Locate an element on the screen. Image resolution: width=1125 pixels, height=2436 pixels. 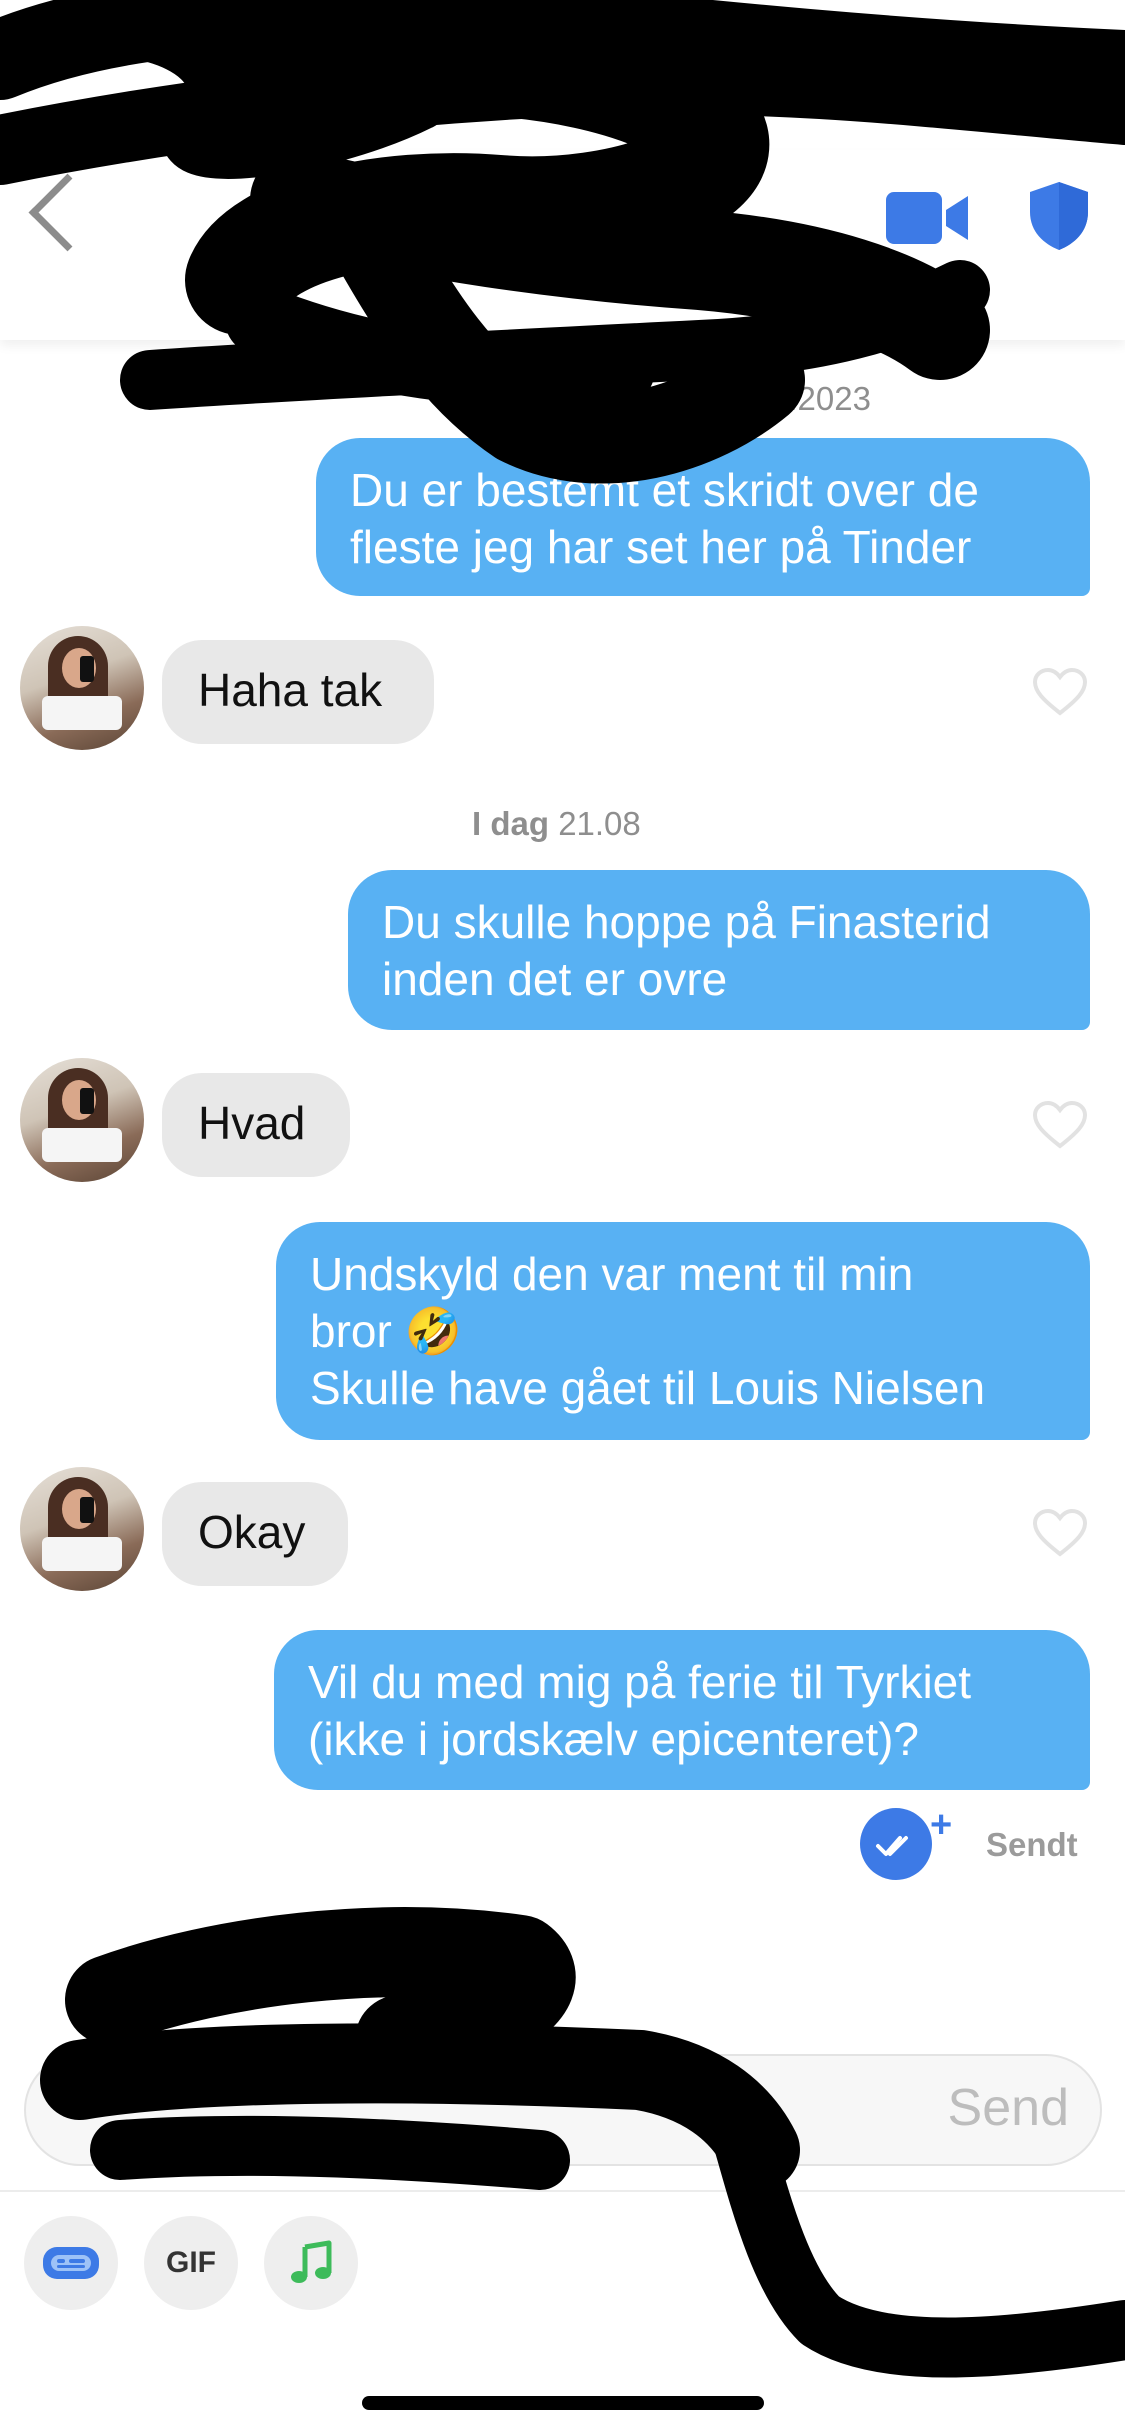
status-bar-right: 4G is located at coordinates (1007, 64).